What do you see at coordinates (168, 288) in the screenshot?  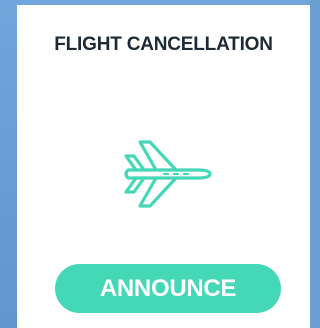 I see `announce-button: ANNOUNCE` at bounding box center [168, 288].